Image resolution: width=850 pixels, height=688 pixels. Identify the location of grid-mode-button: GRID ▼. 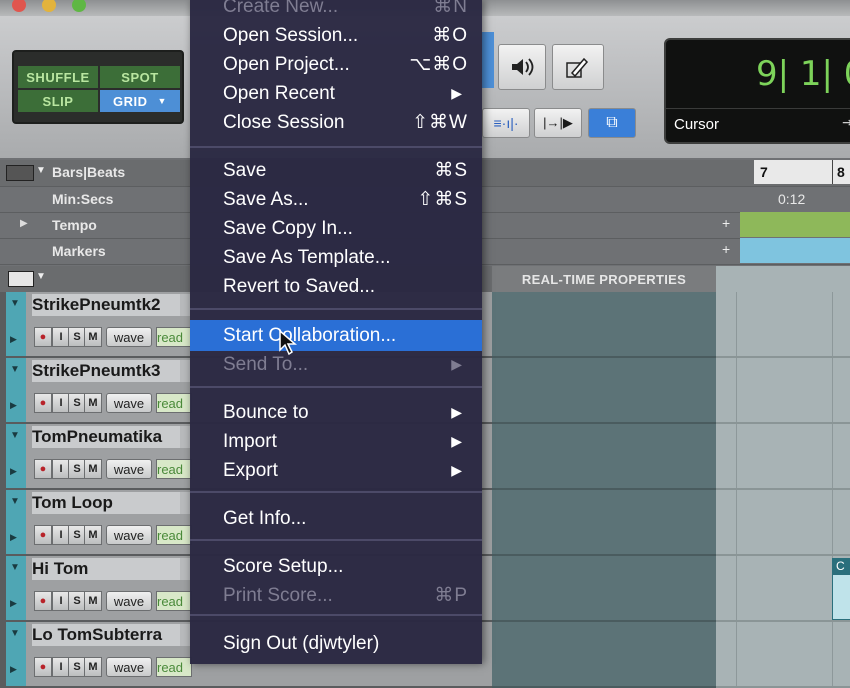
(140, 101).